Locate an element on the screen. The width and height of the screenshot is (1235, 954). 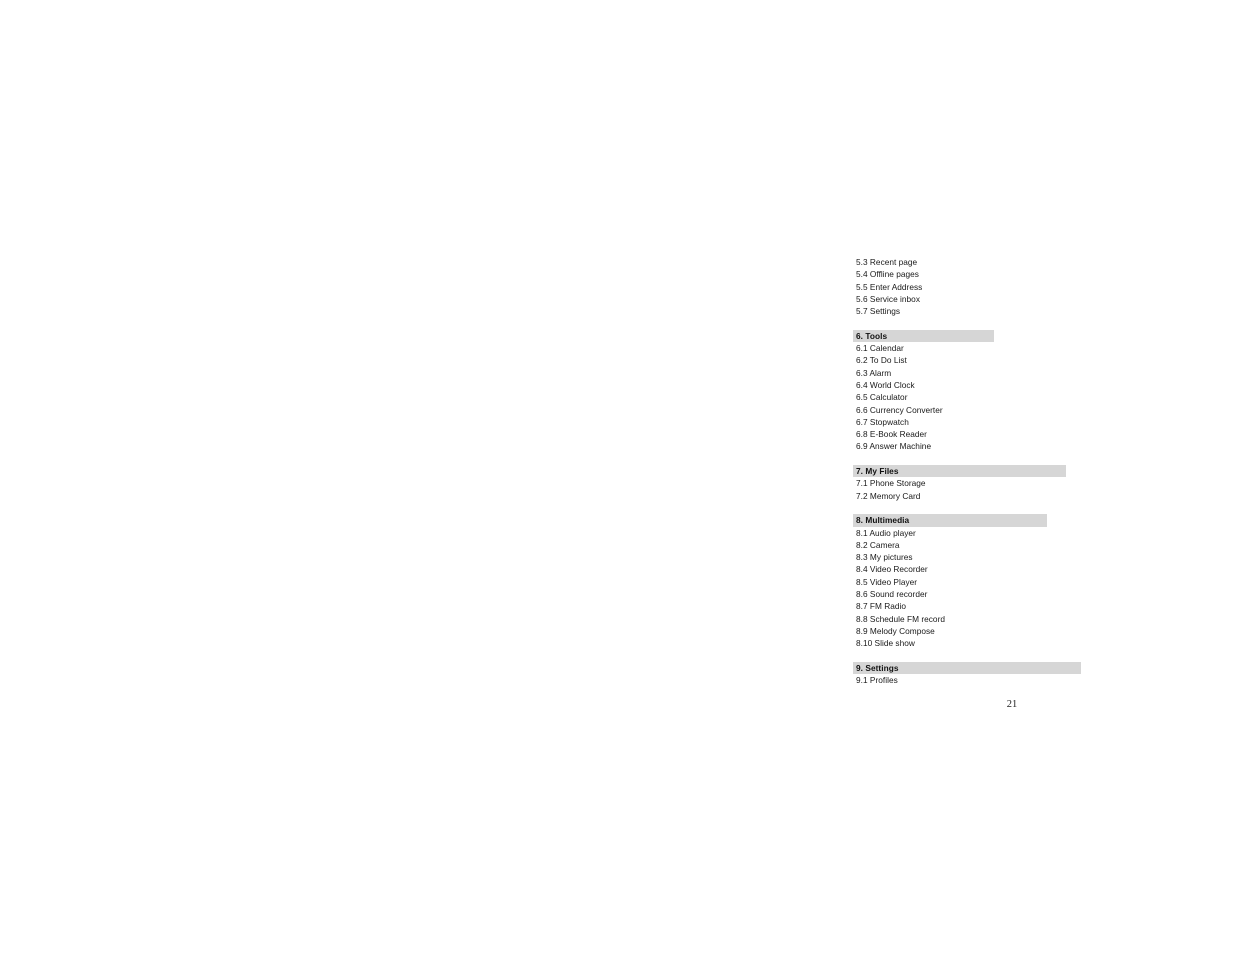
toc-entry: 6.2 To Do List is located at coordinates (881, 360).